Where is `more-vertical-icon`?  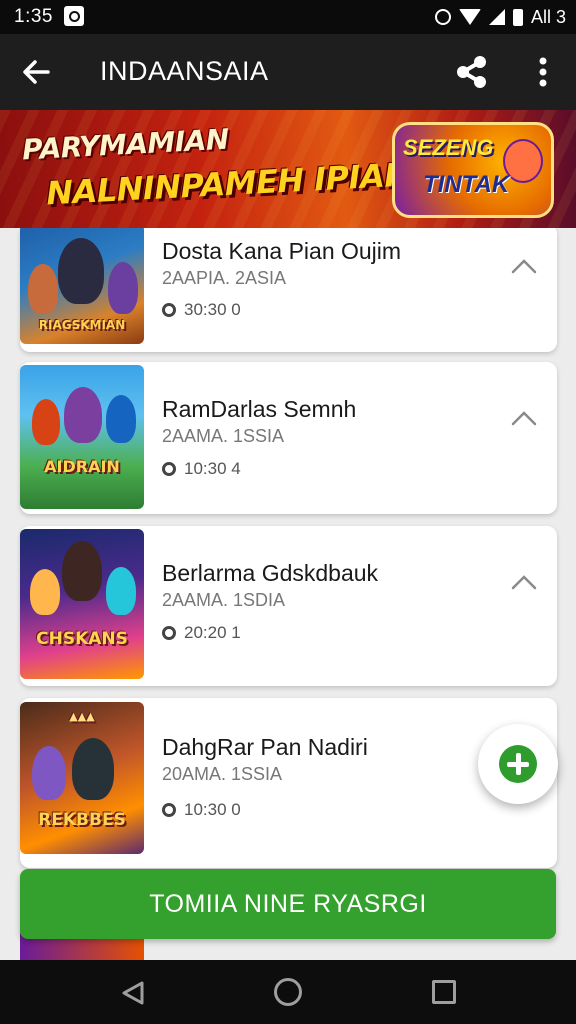
more-vertical-icon is located at coordinates (543, 72).